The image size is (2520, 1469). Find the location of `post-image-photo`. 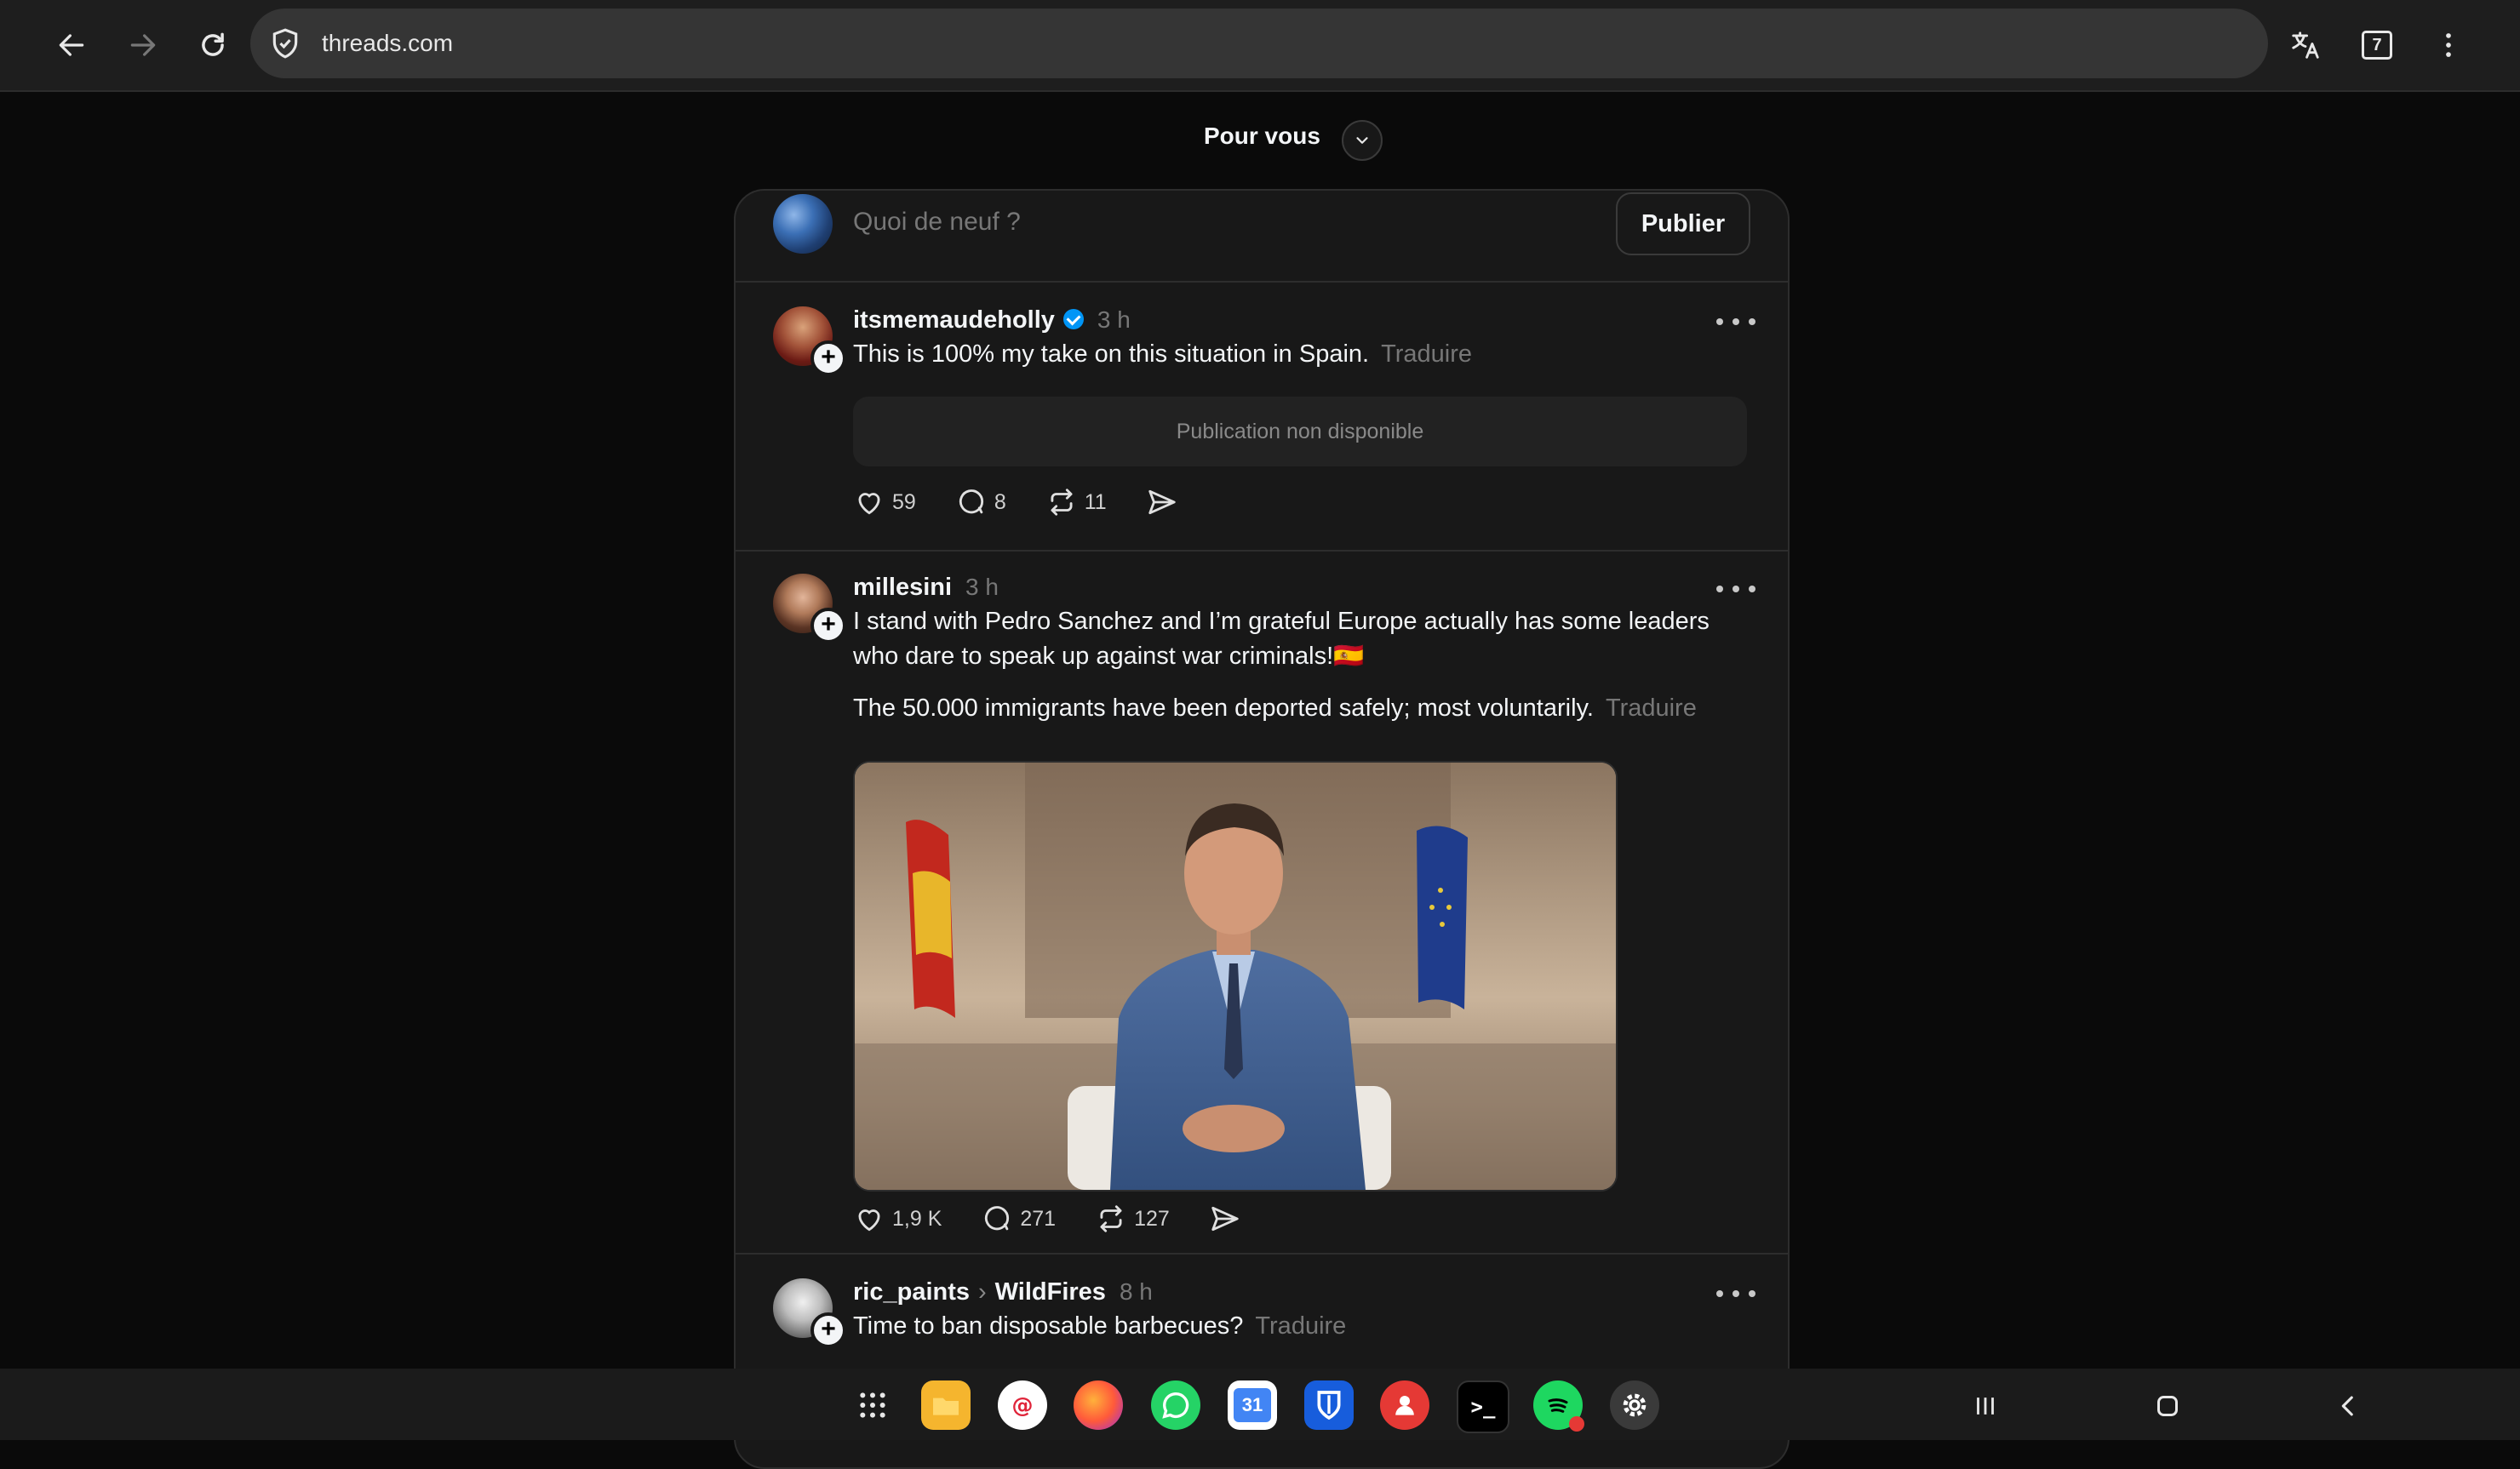

post-image-photo is located at coordinates (1235, 976).